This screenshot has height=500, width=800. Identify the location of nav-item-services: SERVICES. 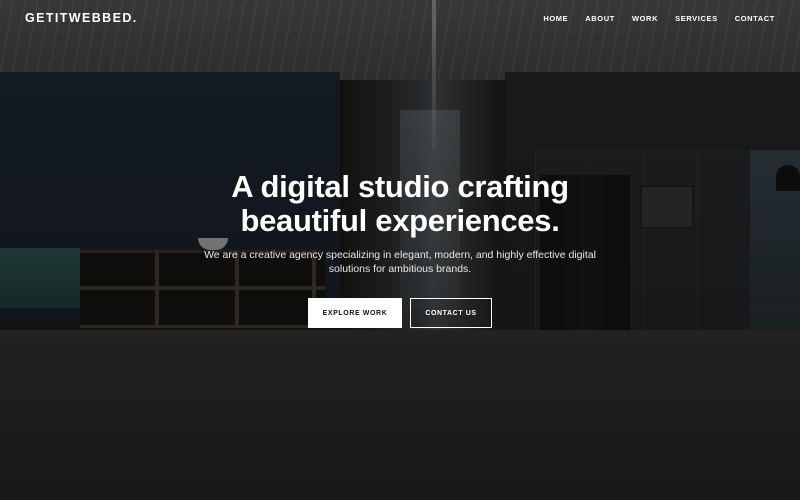
(696, 19).